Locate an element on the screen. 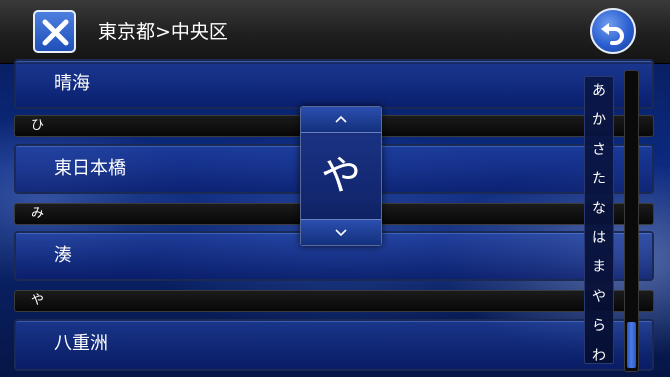 The width and height of the screenshot is (670, 377). list-item: 八重洲 is located at coordinates (334, 345).